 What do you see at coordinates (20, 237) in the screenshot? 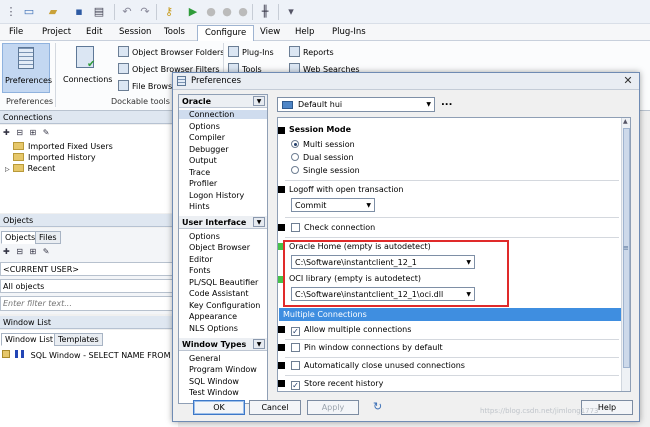
I see `tab-objects: Objects` at bounding box center [20, 237].